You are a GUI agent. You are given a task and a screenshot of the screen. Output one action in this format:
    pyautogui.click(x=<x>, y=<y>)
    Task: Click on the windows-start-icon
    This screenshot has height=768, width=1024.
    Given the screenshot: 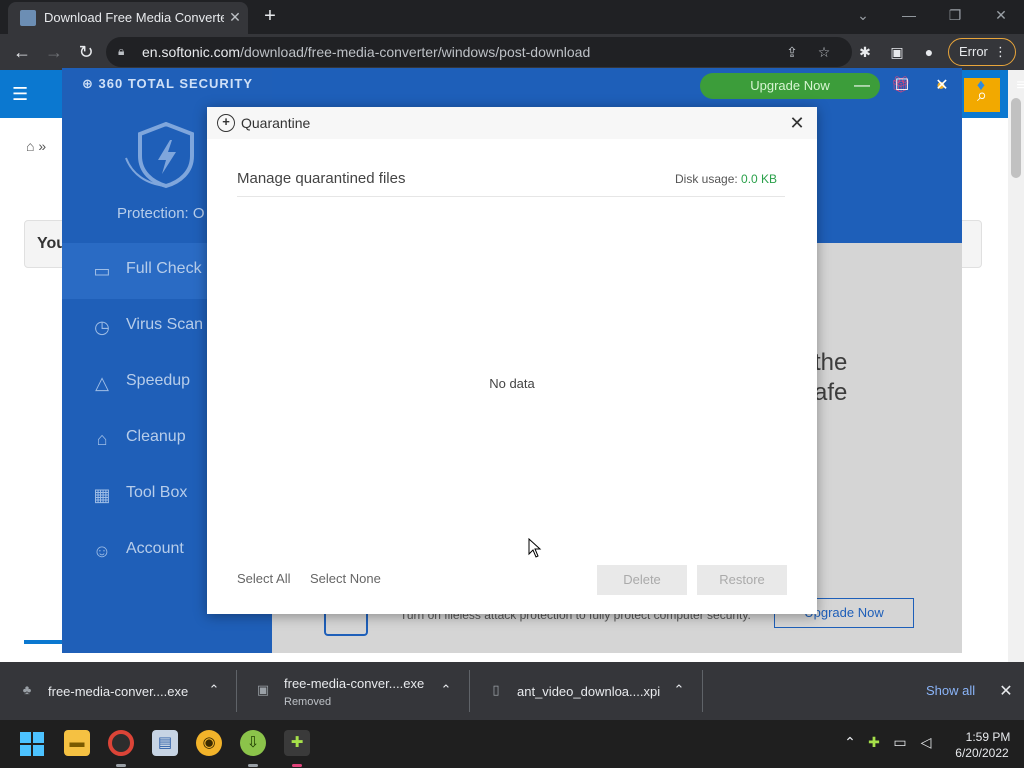 What is the action you would take?
    pyautogui.click(x=32, y=744)
    